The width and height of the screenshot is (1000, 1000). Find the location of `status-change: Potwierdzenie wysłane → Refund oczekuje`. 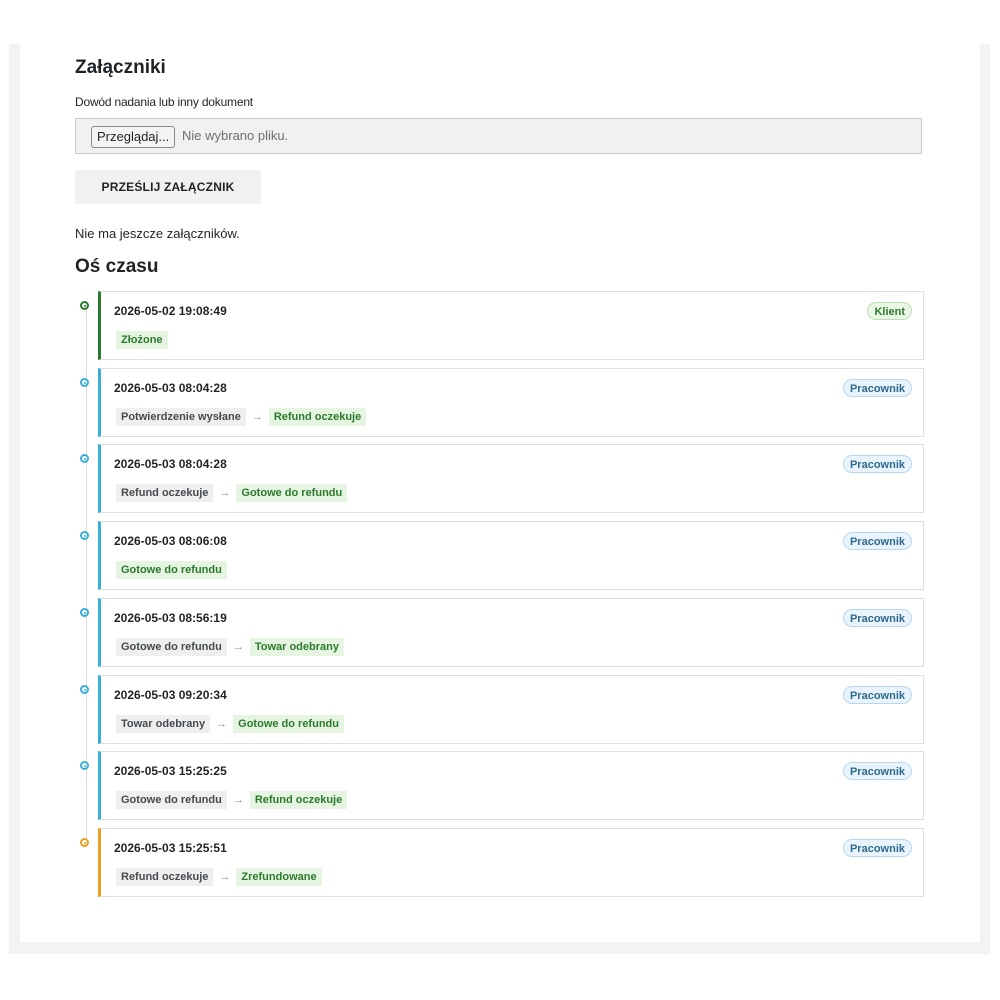

status-change: Potwierdzenie wysłane → Refund oczekuje is located at coordinates (241, 417).